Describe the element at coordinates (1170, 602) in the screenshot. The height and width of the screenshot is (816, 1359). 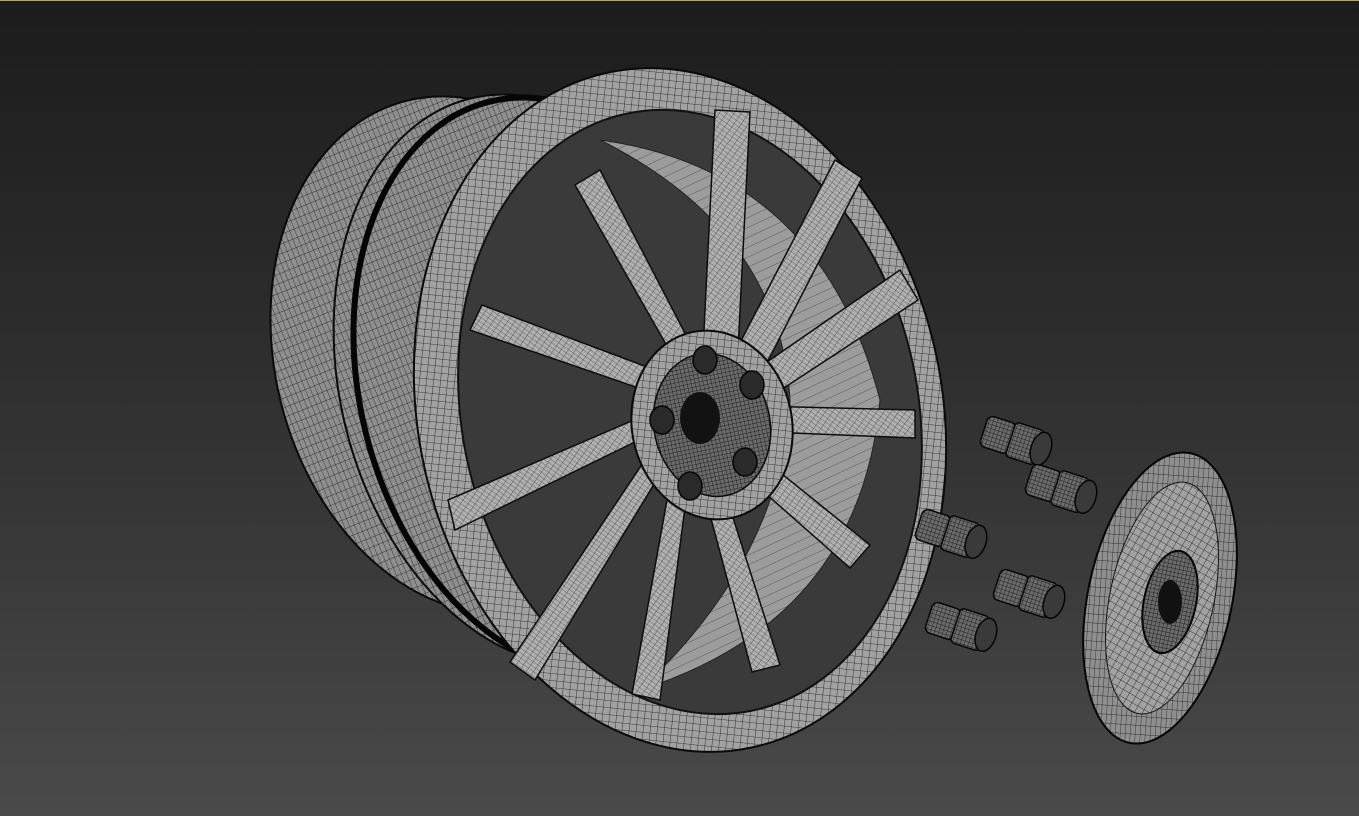
I see `center-cap-logo` at that location.